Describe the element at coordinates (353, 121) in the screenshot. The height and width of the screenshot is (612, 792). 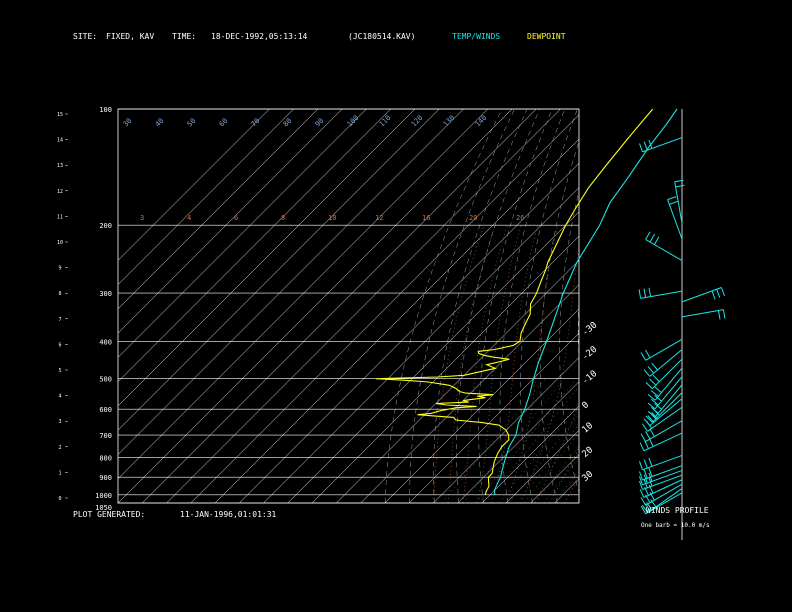
I see `theta-label: 100` at that location.